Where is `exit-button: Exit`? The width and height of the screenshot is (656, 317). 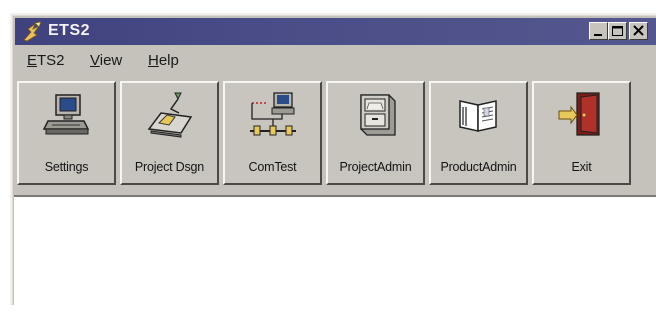
exit-button: Exit is located at coordinates (581, 133).